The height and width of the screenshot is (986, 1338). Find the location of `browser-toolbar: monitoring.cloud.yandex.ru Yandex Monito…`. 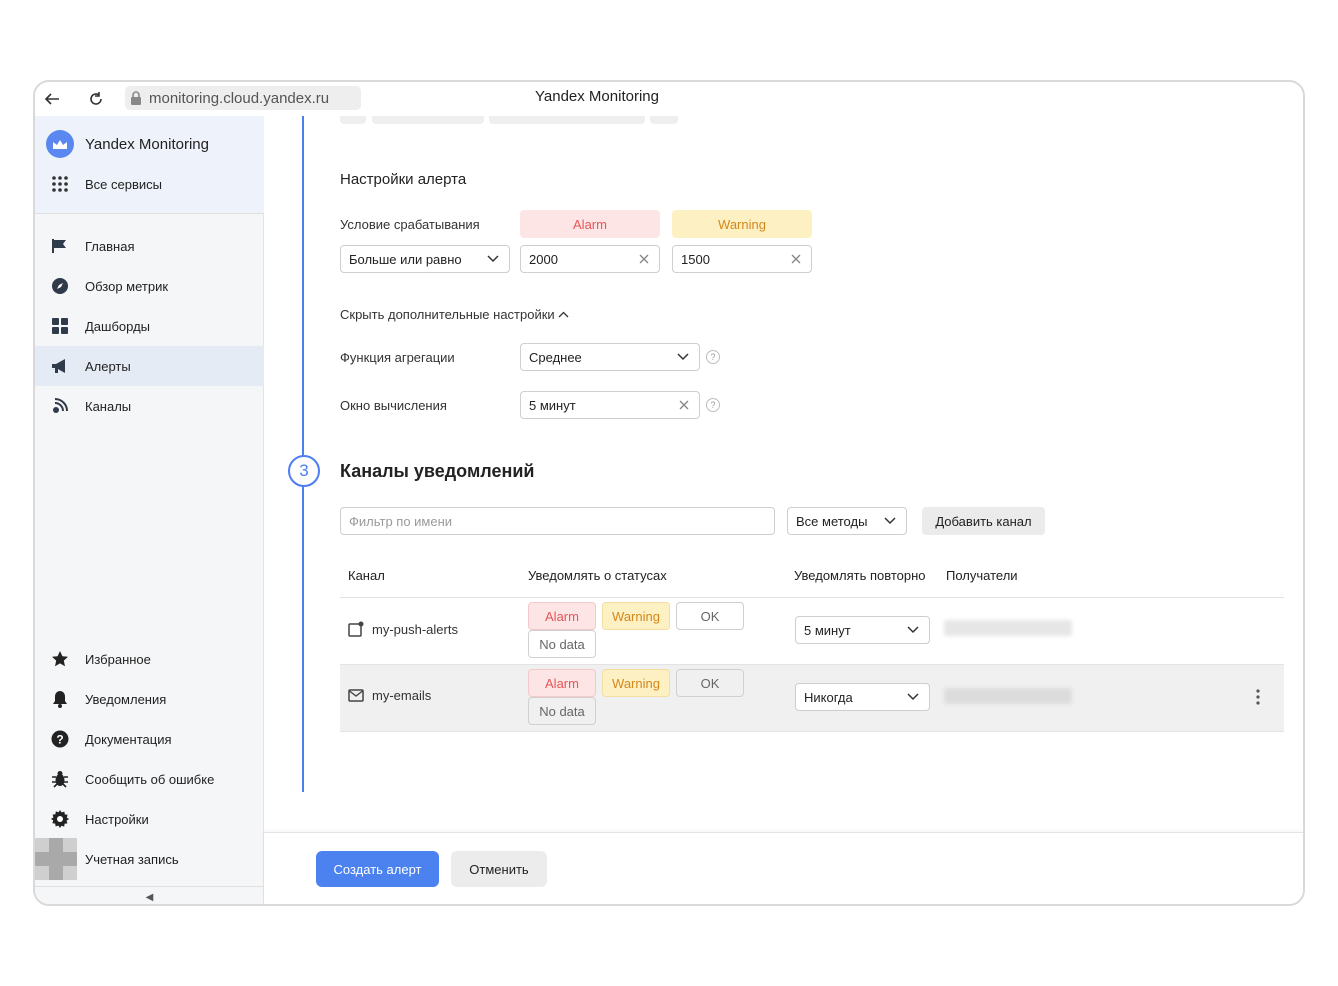

browser-toolbar: monitoring.cloud.yandex.ru Yandex Monito… is located at coordinates (669, 99).